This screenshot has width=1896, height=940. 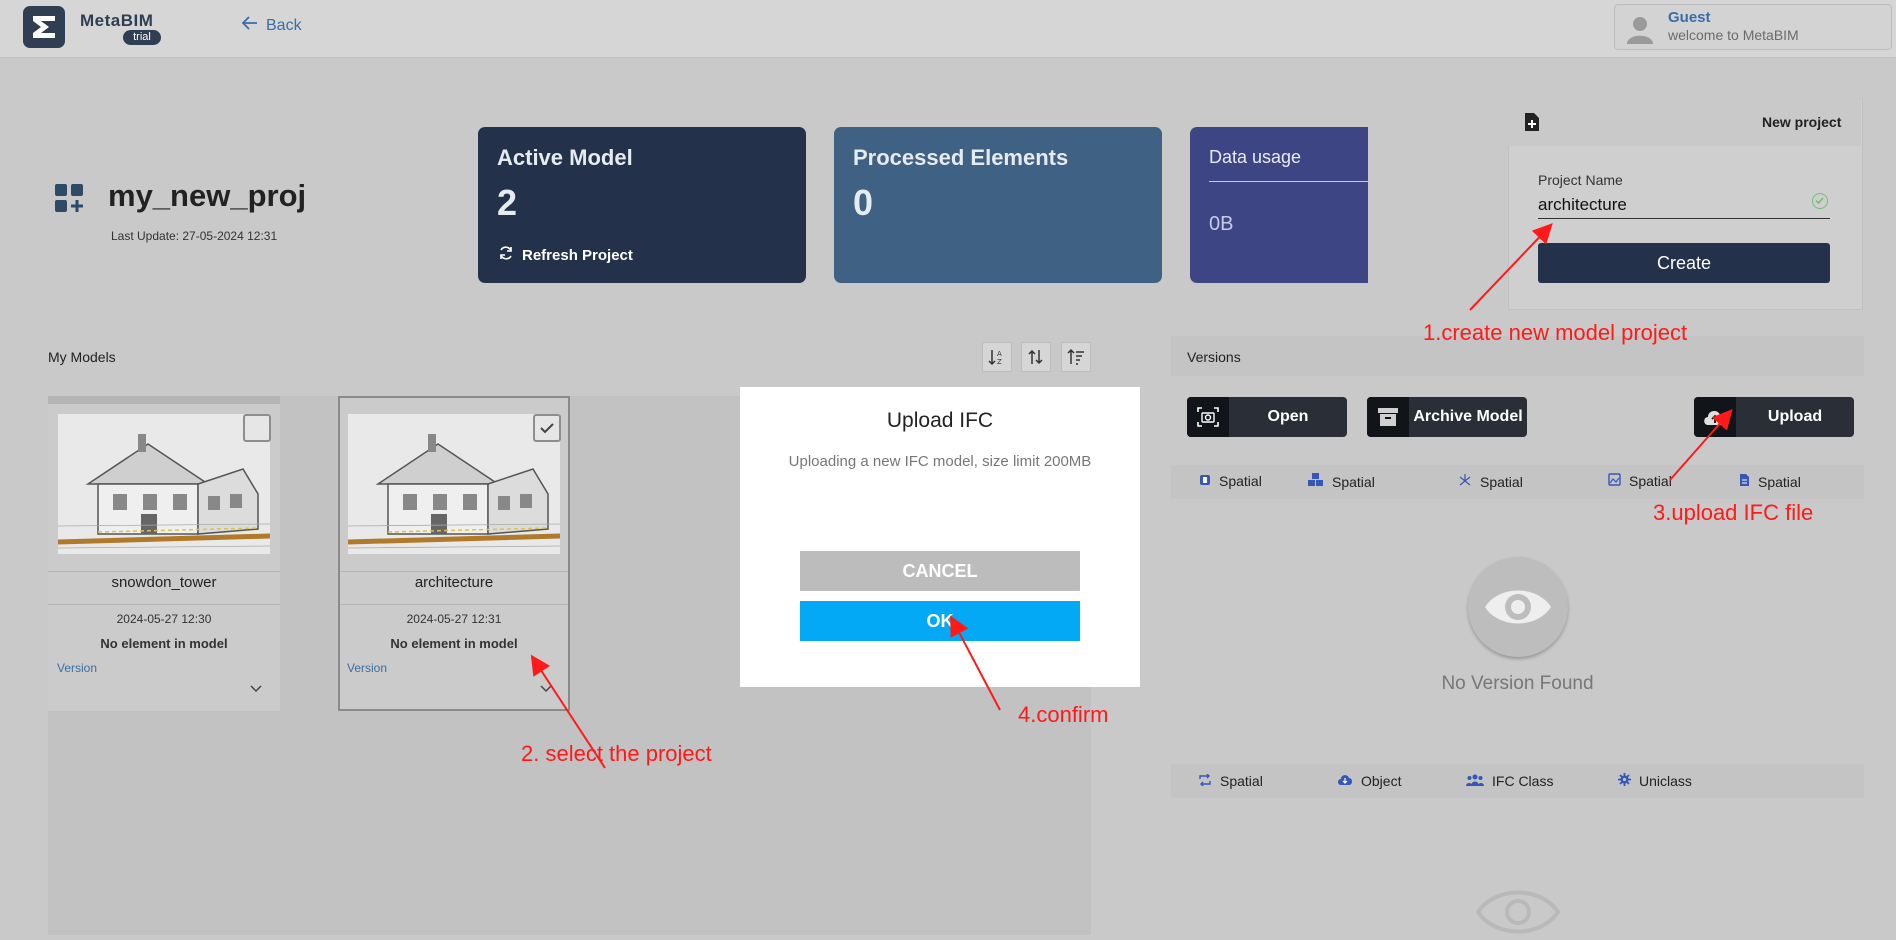 I want to click on sort-list-button, so click(x=1076, y=357).